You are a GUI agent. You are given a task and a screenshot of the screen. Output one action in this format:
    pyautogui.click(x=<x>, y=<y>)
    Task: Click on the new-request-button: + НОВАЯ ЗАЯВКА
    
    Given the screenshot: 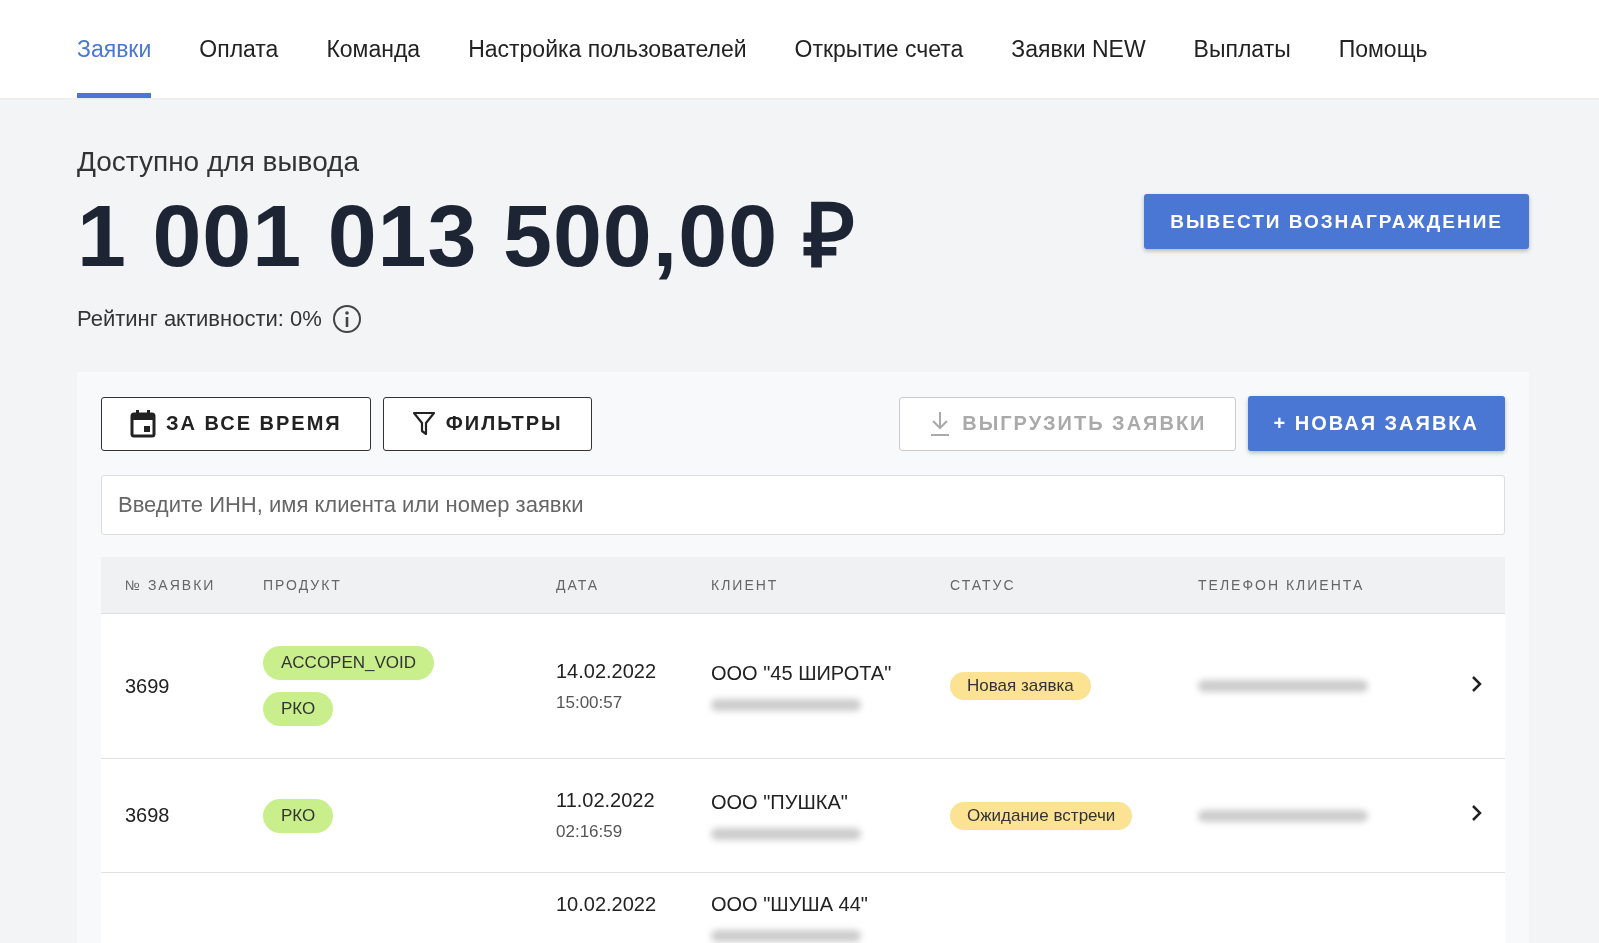 What is the action you would take?
    pyautogui.click(x=1376, y=423)
    